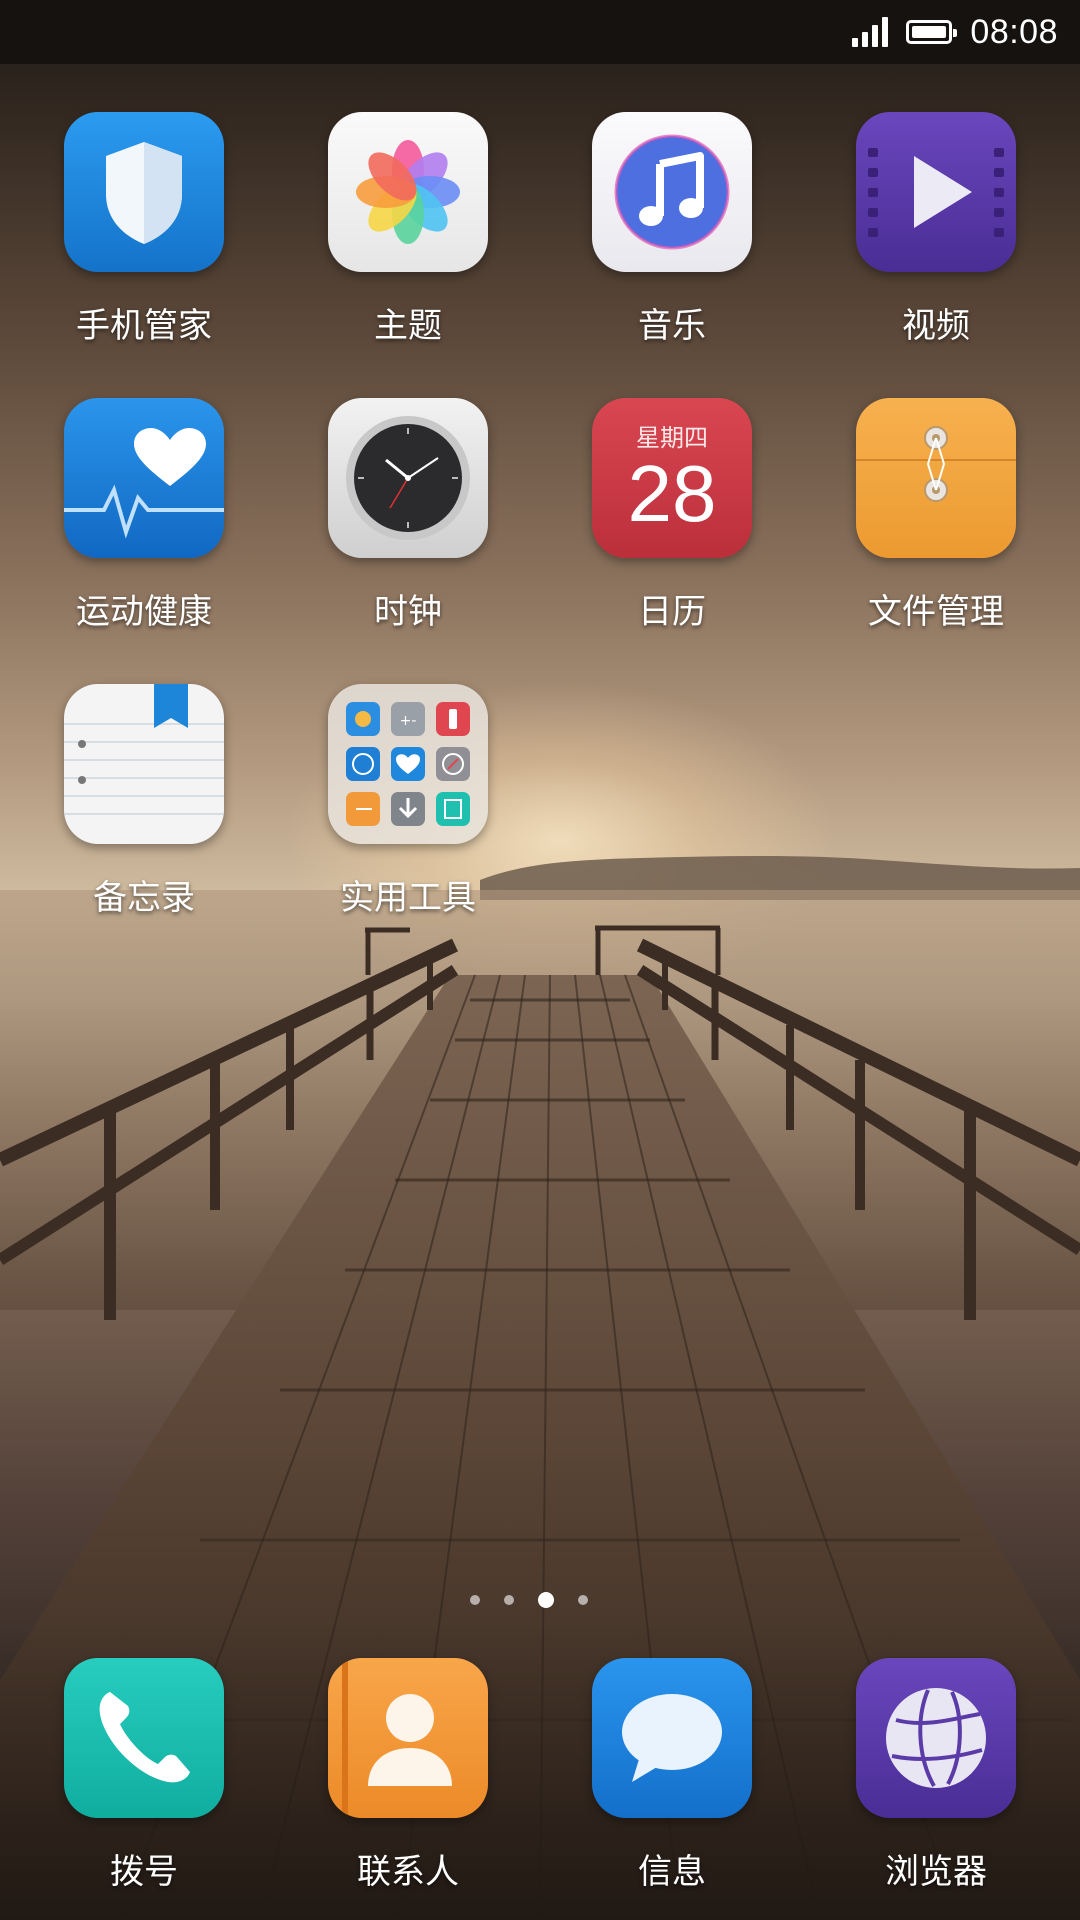 The image size is (1080, 1920). Describe the element at coordinates (672, 1738) in the screenshot. I see `message-icon` at that location.